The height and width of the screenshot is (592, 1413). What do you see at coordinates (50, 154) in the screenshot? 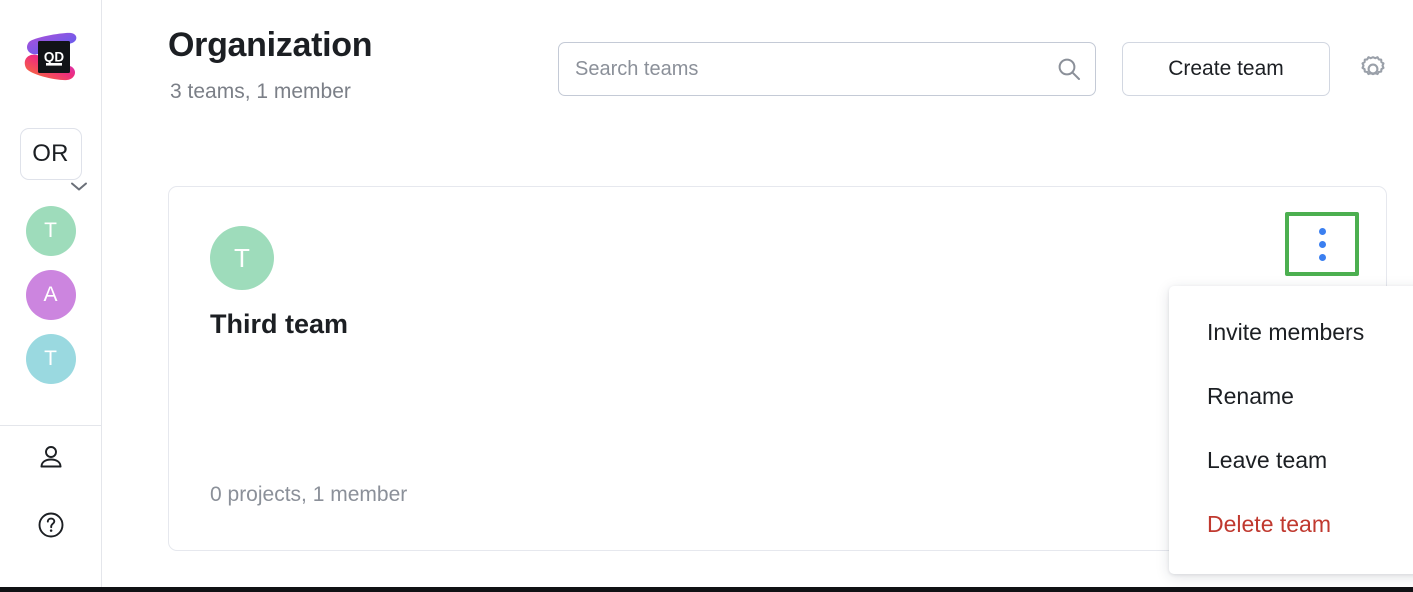
I see `org-switcher-label: OR` at bounding box center [50, 154].